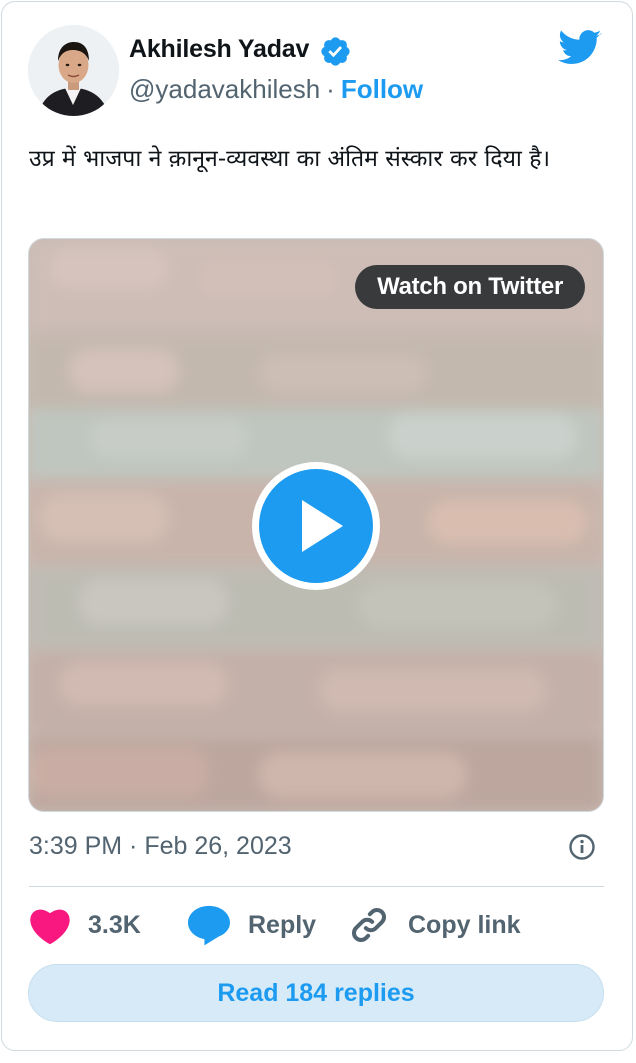 The height and width of the screenshot is (1063, 636). I want to click on copy-link-label: Copy link, so click(464, 924).